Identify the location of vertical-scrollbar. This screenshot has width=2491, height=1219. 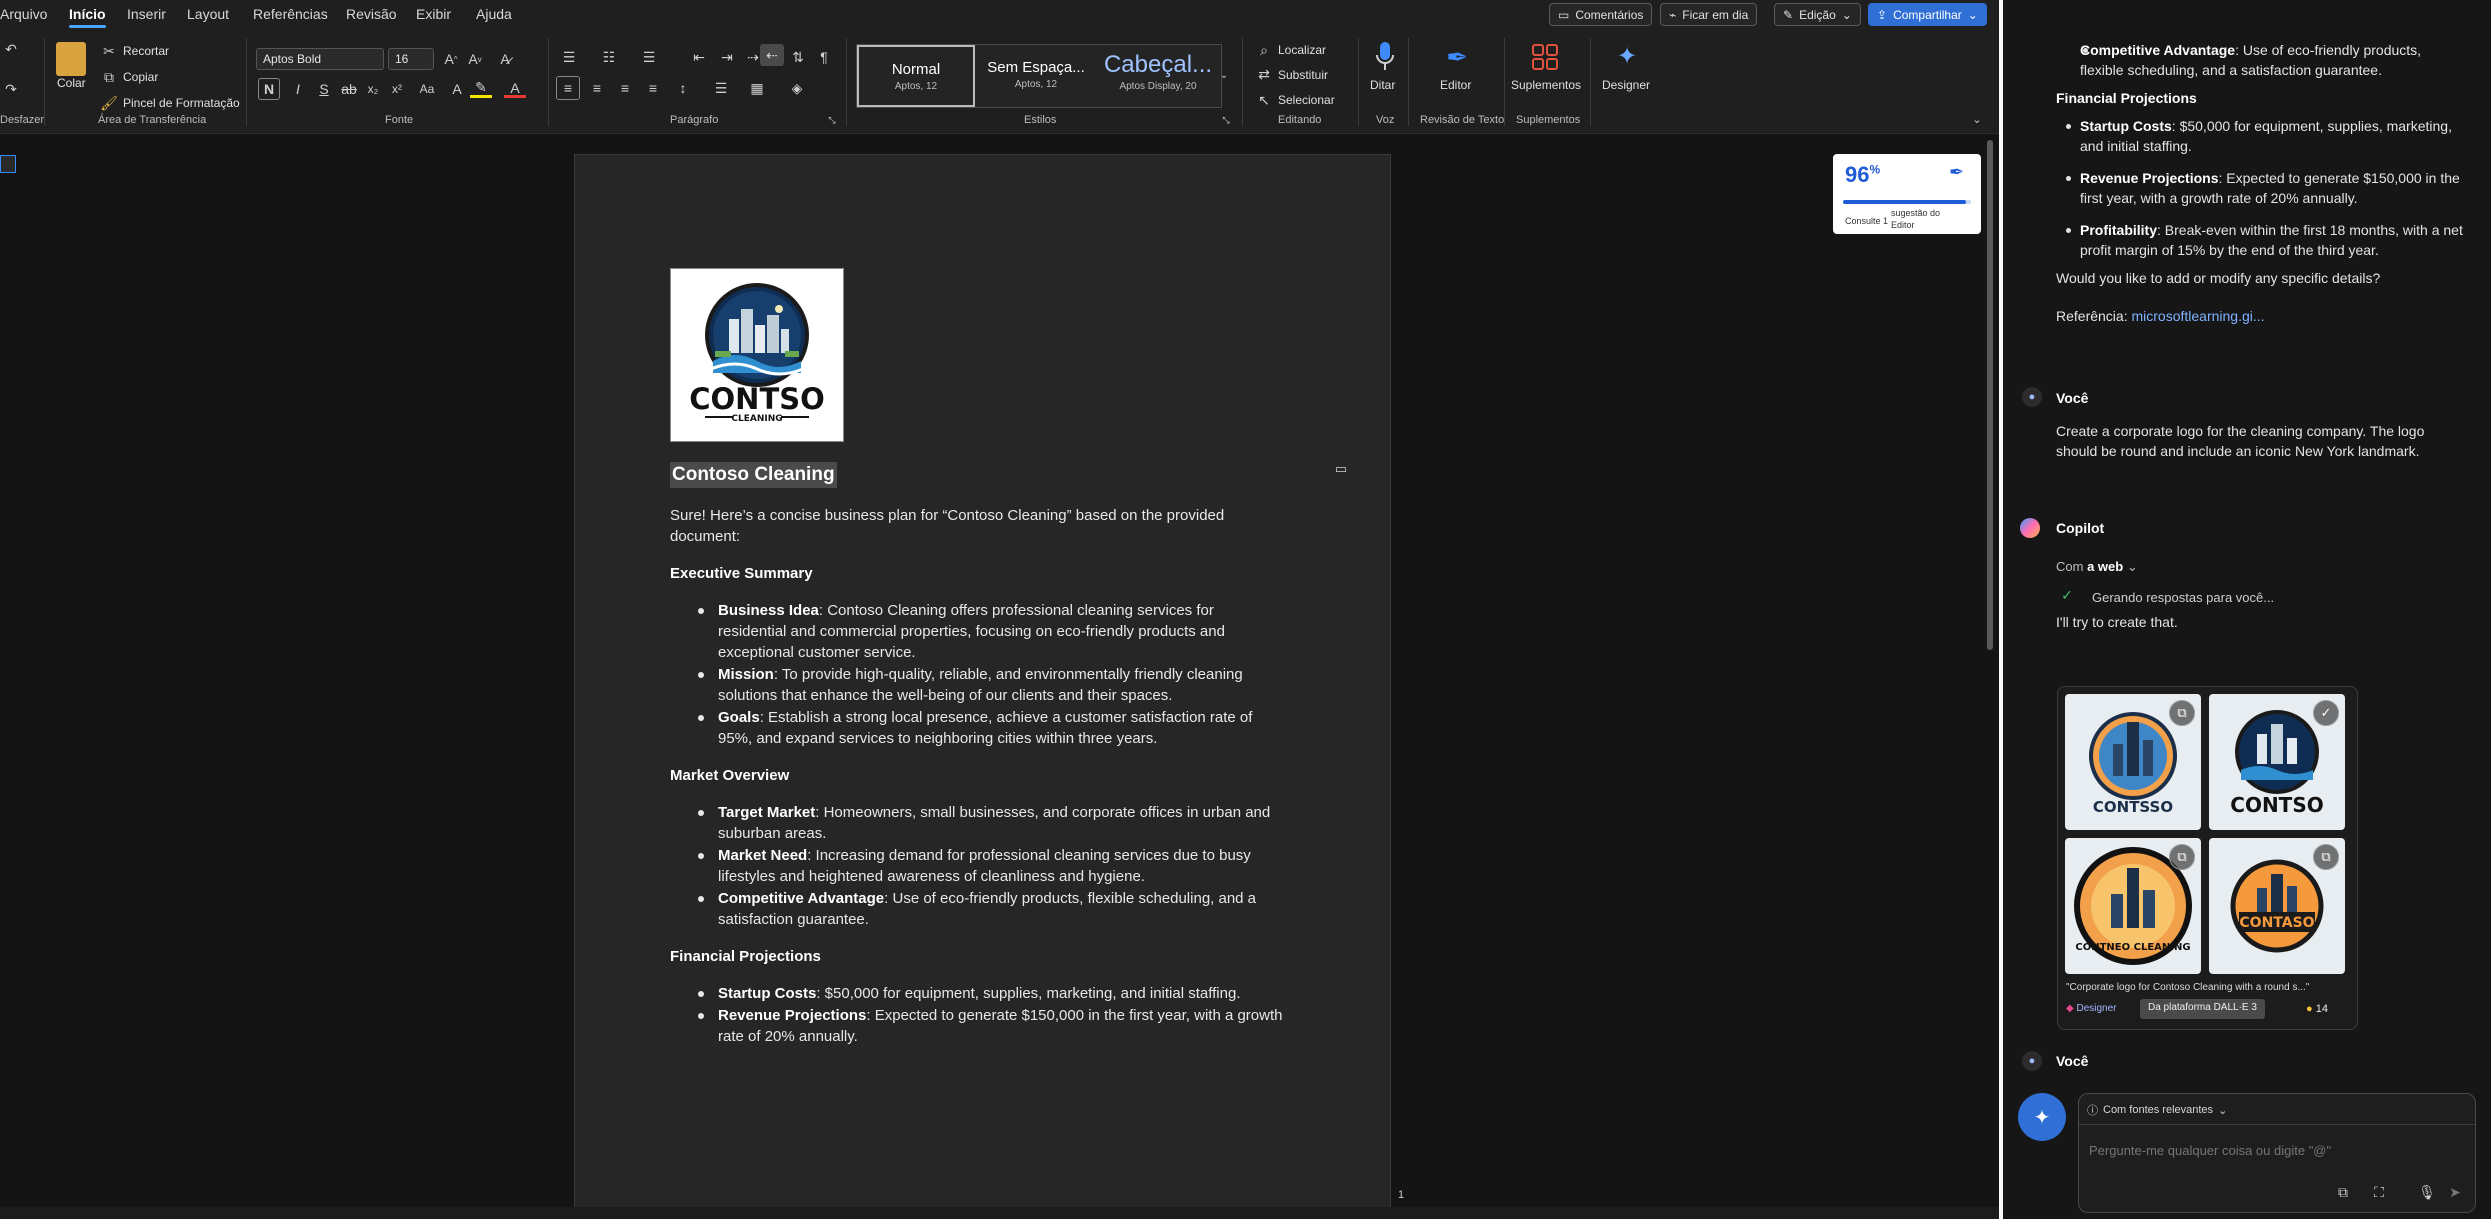
(1990, 395).